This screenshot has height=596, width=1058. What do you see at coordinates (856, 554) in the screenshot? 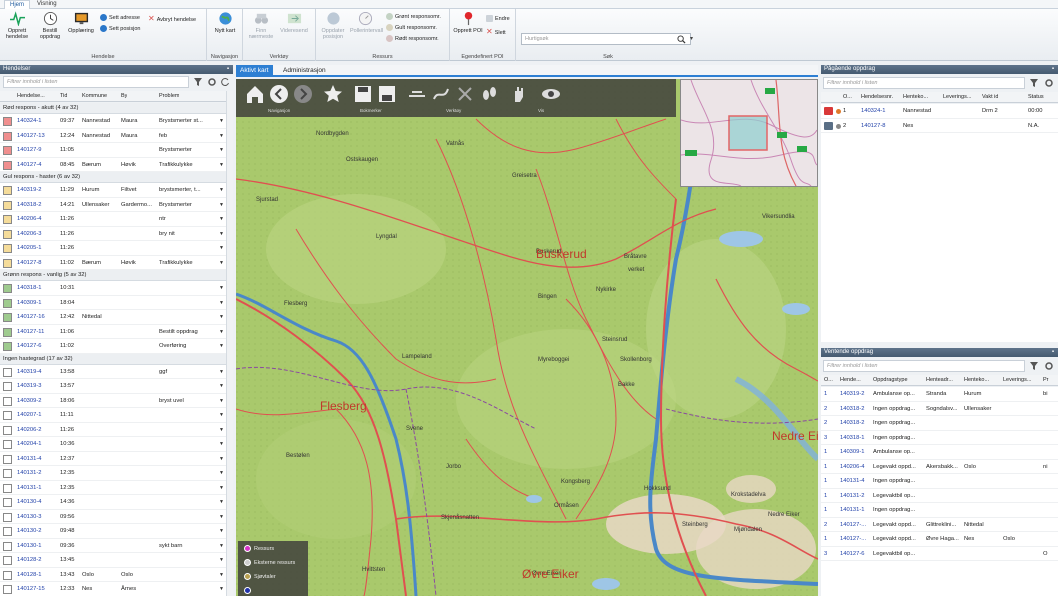
I see `cell: 140127-6` at bounding box center [856, 554].